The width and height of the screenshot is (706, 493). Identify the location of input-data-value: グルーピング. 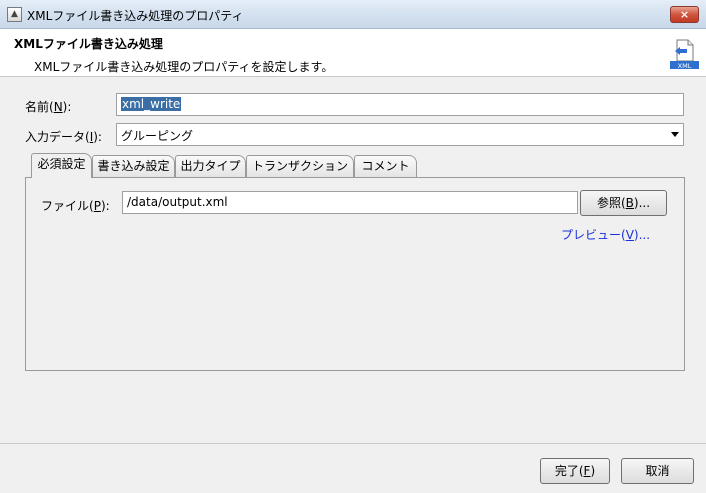
(157, 136).